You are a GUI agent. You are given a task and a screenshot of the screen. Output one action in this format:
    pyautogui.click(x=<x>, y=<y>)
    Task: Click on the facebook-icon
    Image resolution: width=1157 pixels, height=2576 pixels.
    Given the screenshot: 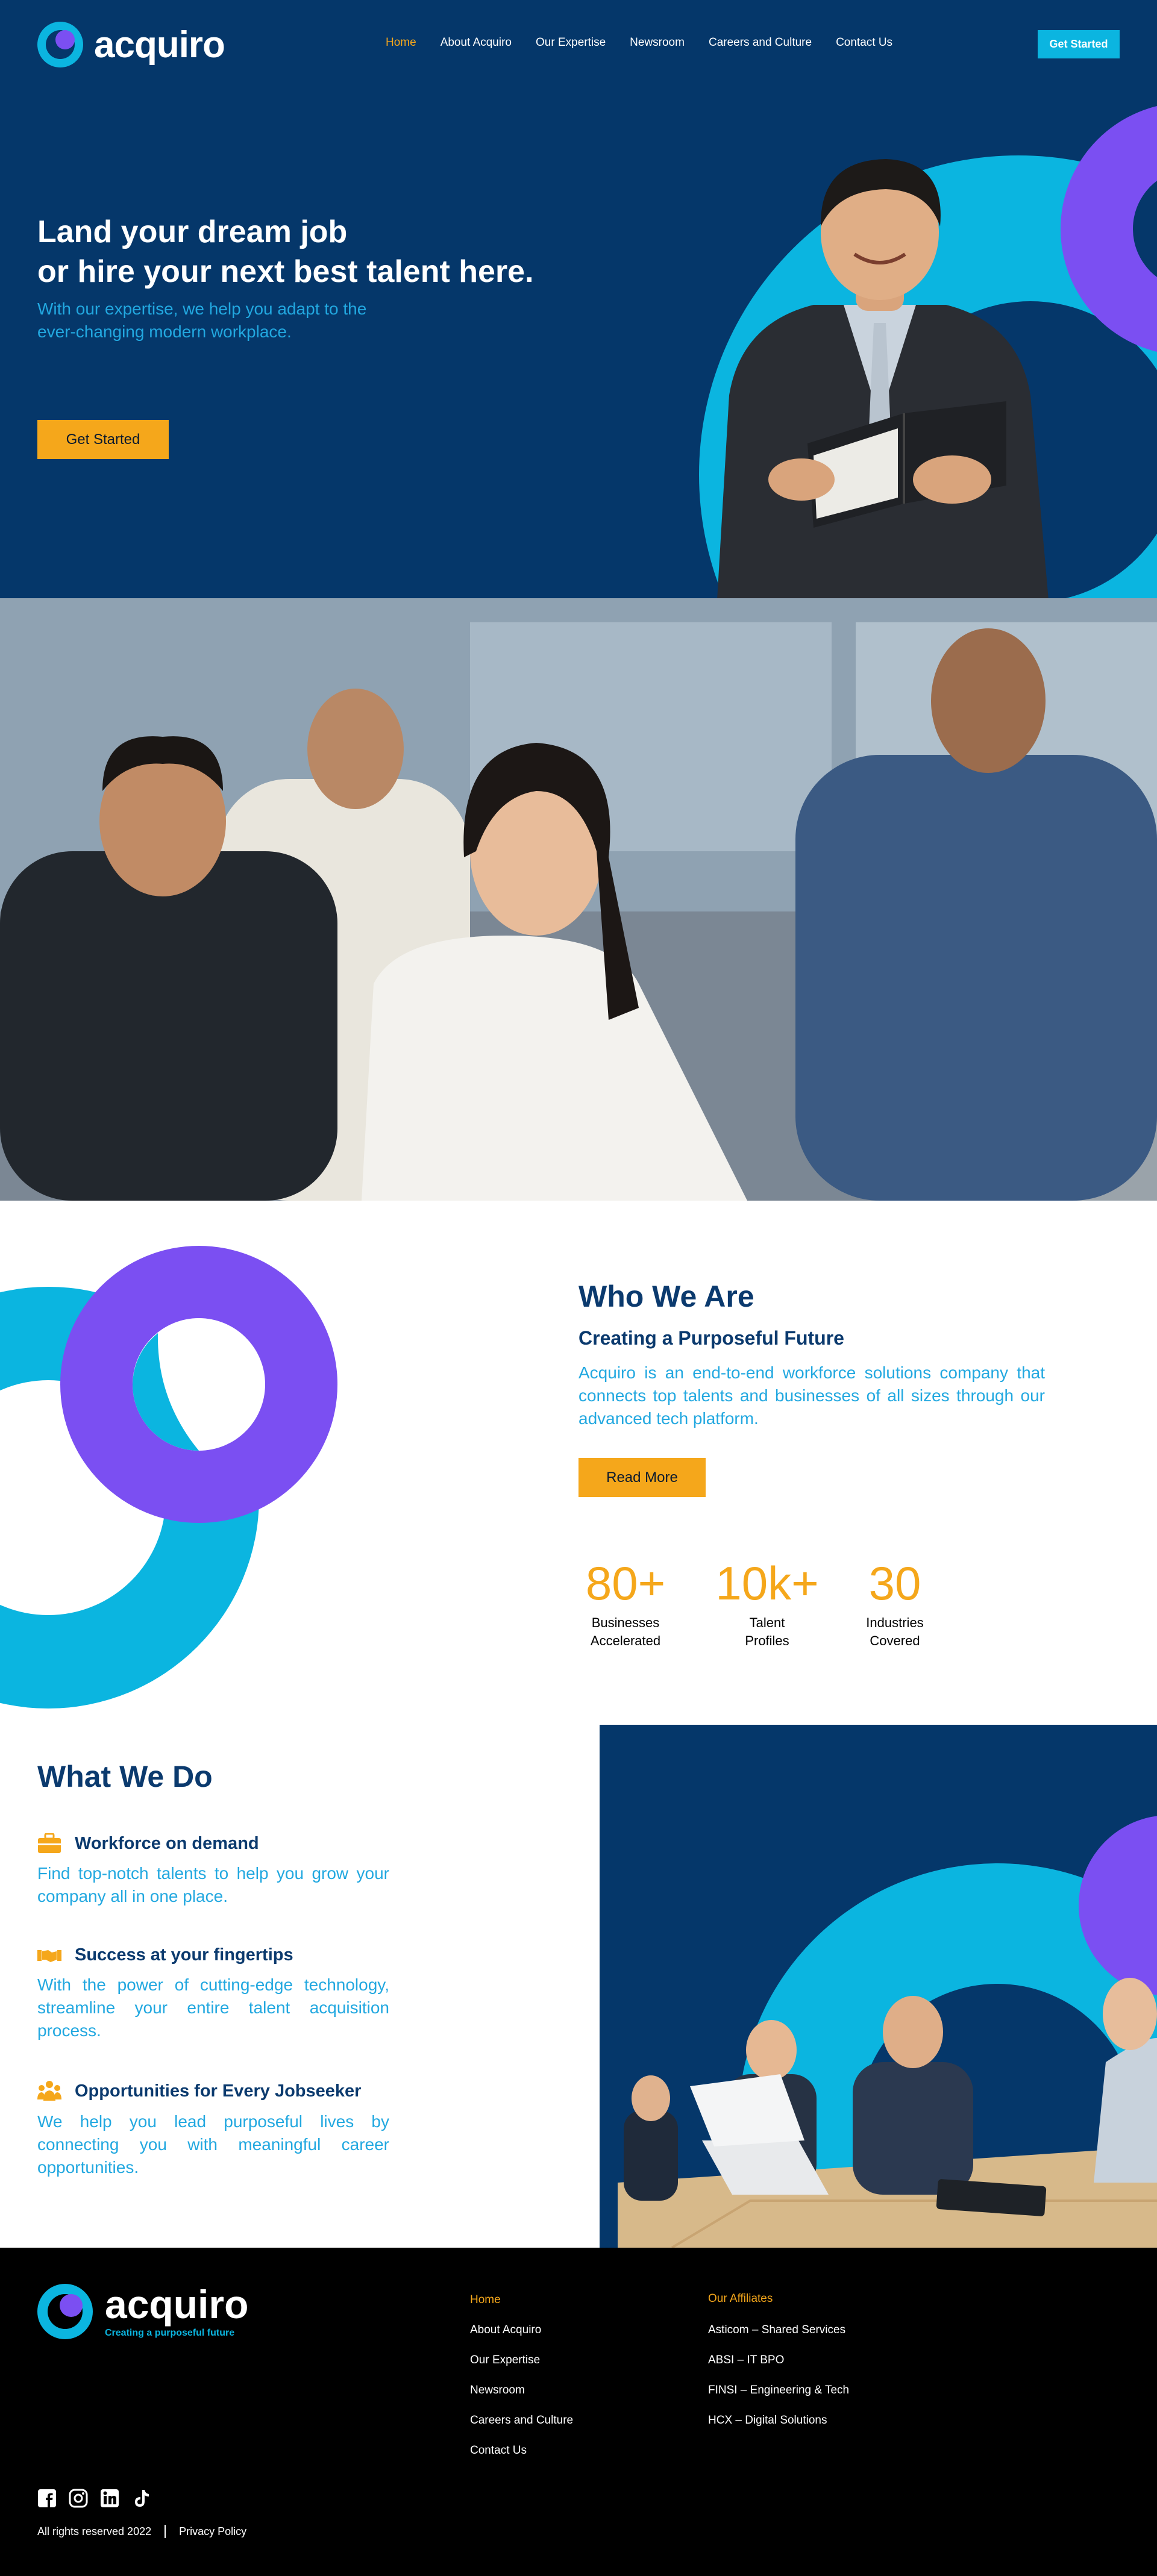 What is the action you would take?
    pyautogui.click(x=47, y=2499)
    